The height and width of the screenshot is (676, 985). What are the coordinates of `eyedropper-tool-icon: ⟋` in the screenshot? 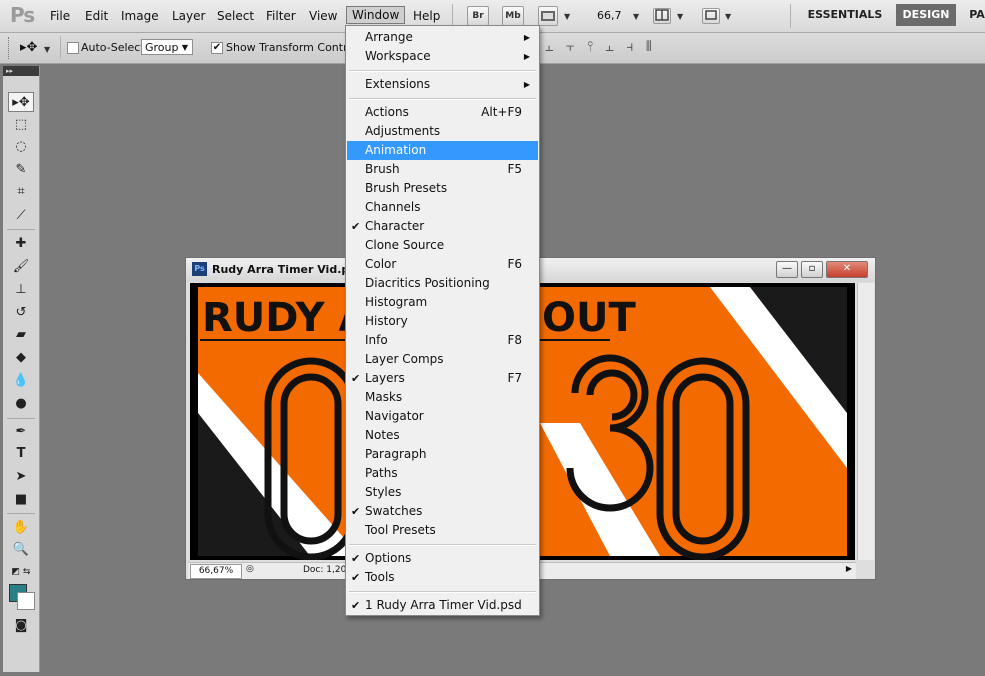 It's located at (21, 216).